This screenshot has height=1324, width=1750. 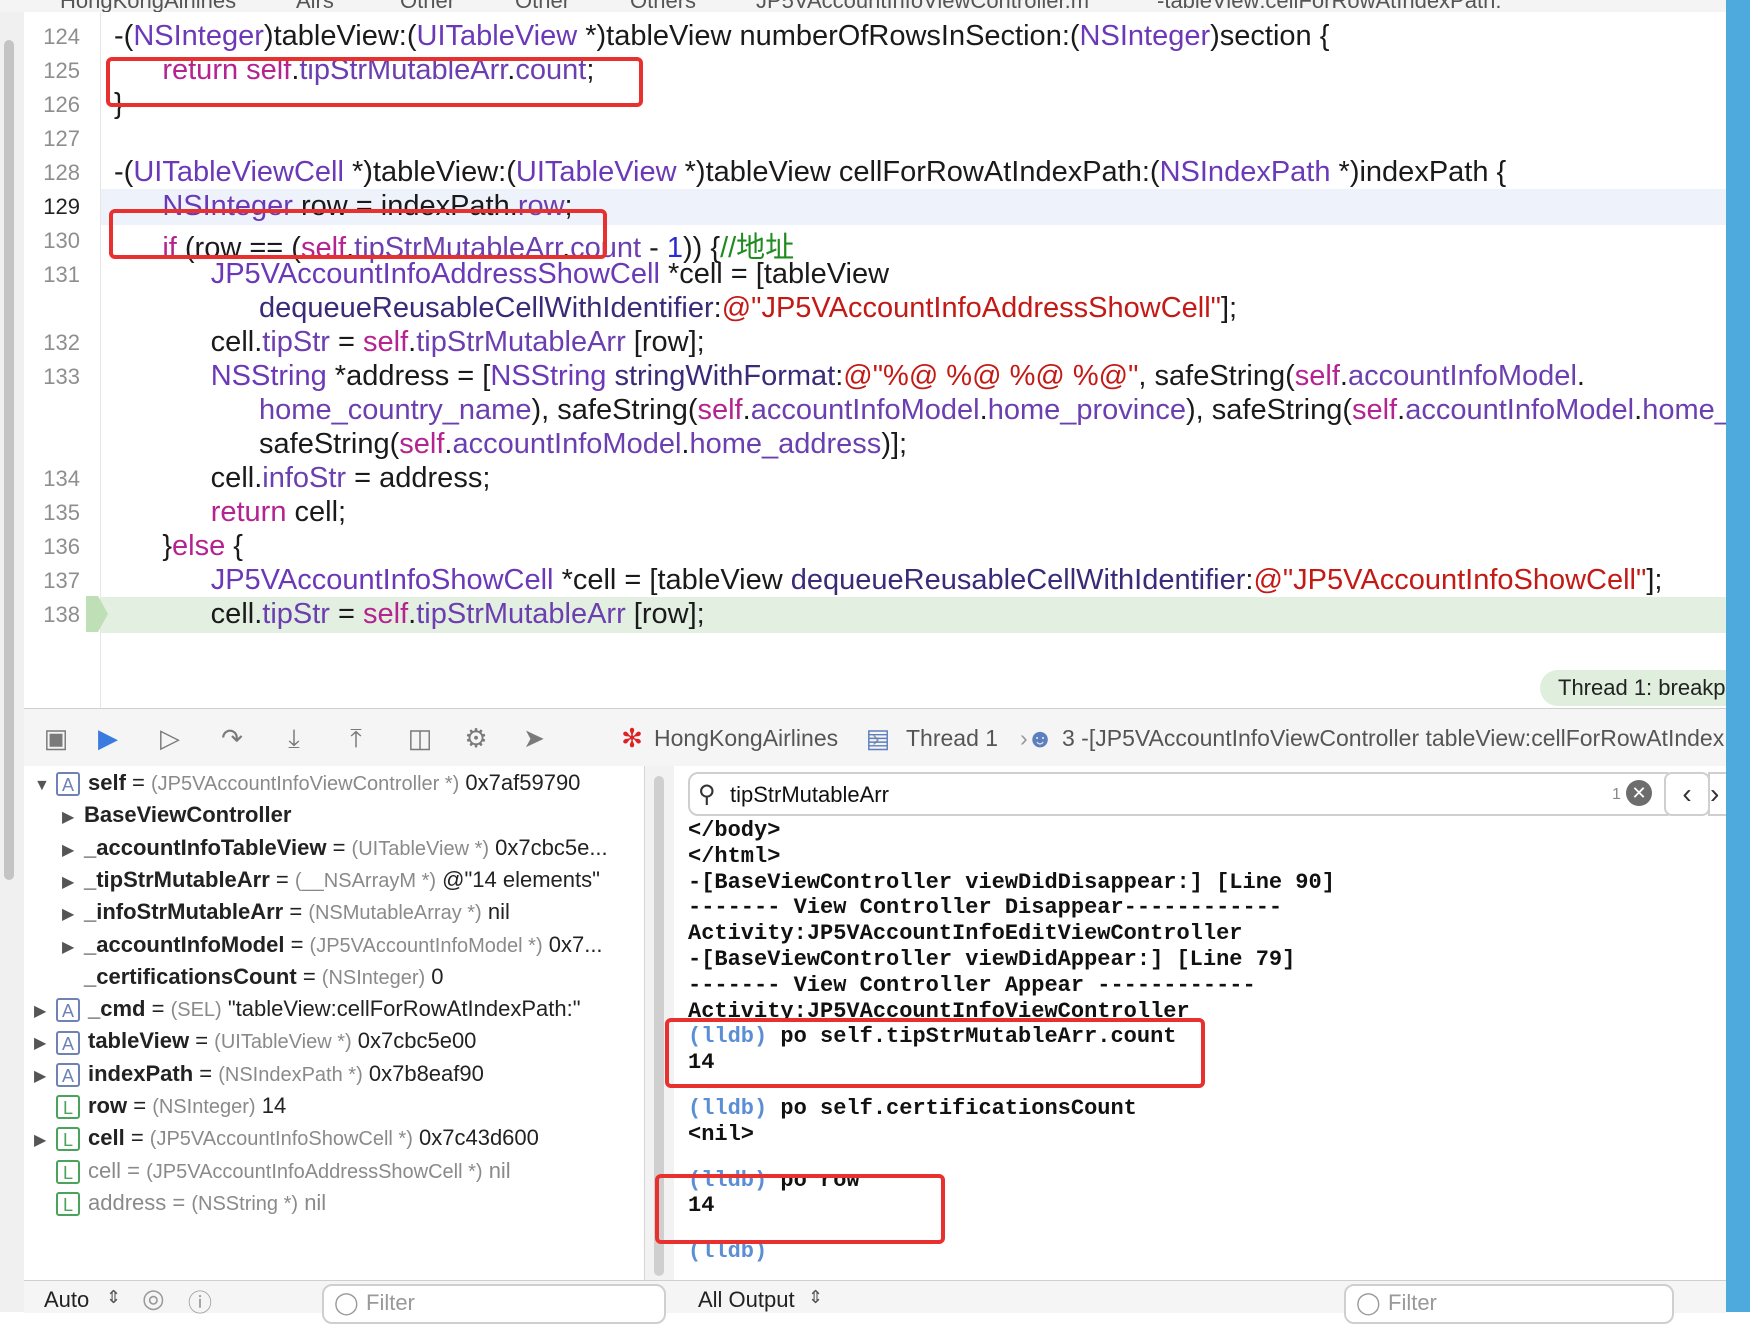 I want to click on info-icon: ⓘ, so click(x=200, y=1300).